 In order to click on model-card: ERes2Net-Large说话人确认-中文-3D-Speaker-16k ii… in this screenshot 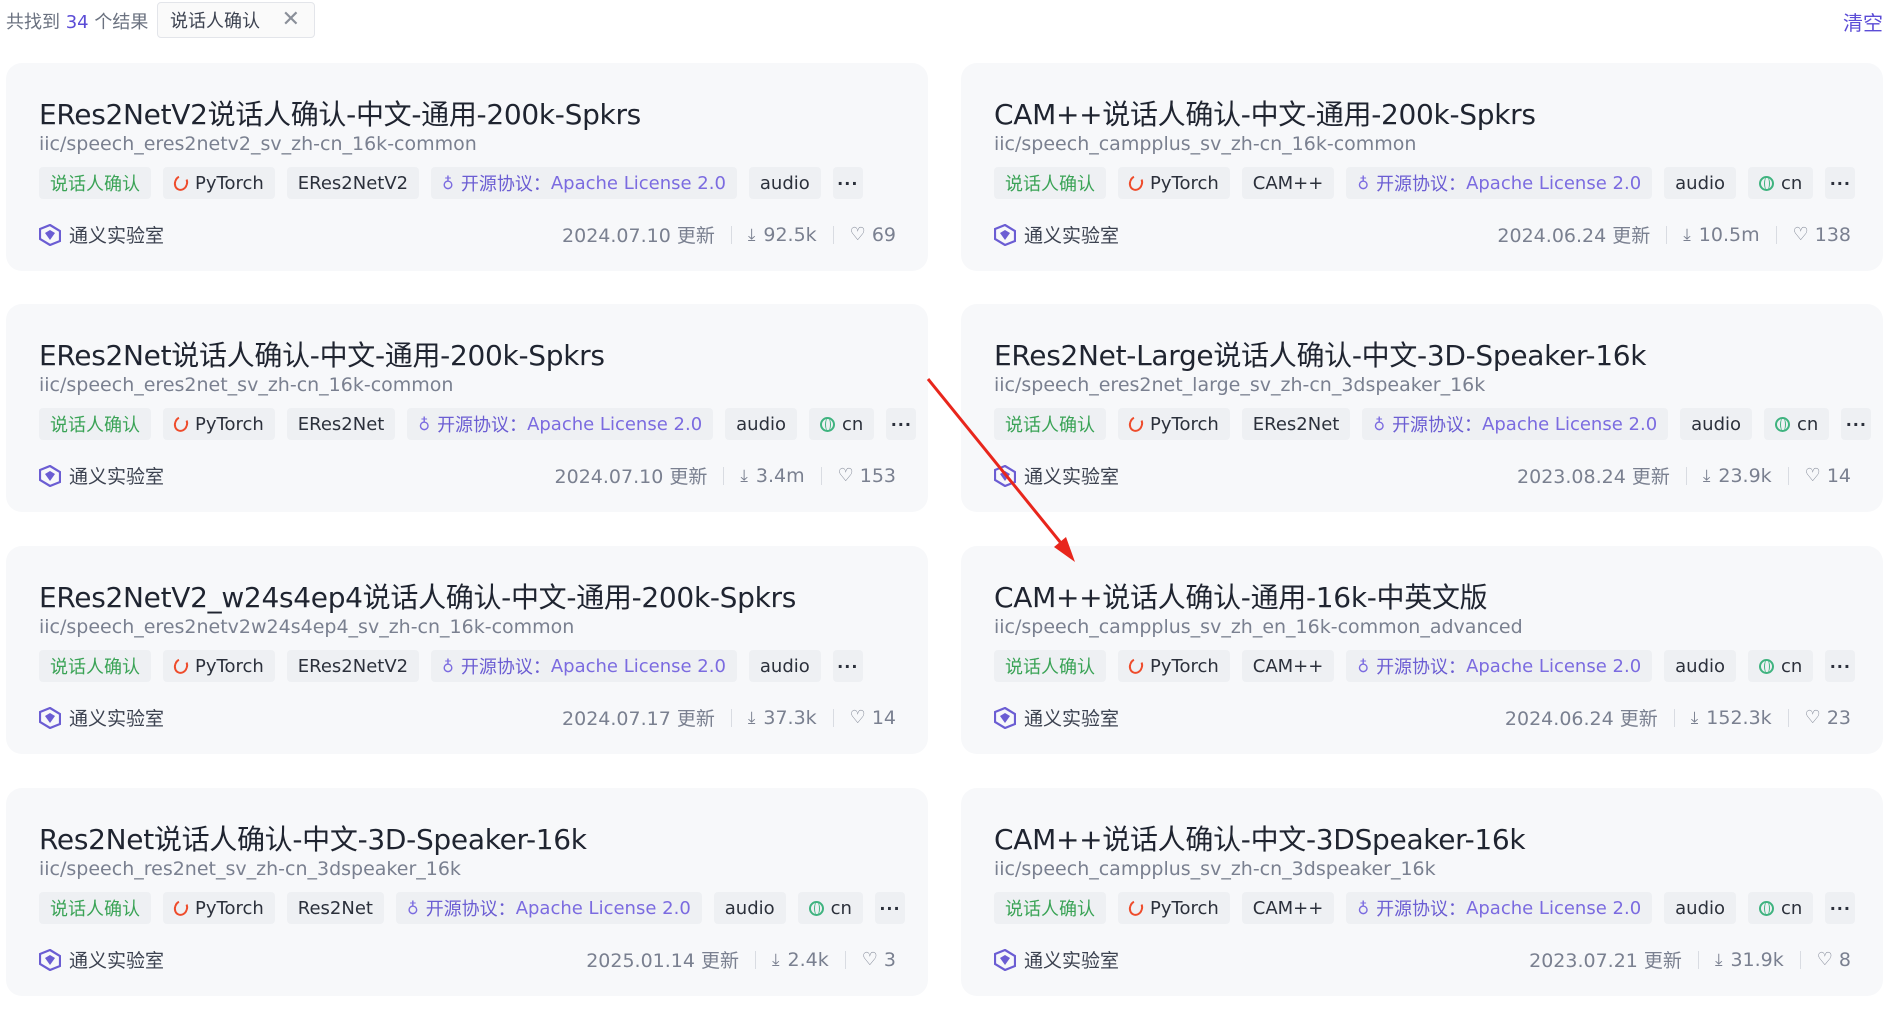, I will do `click(1422, 408)`.